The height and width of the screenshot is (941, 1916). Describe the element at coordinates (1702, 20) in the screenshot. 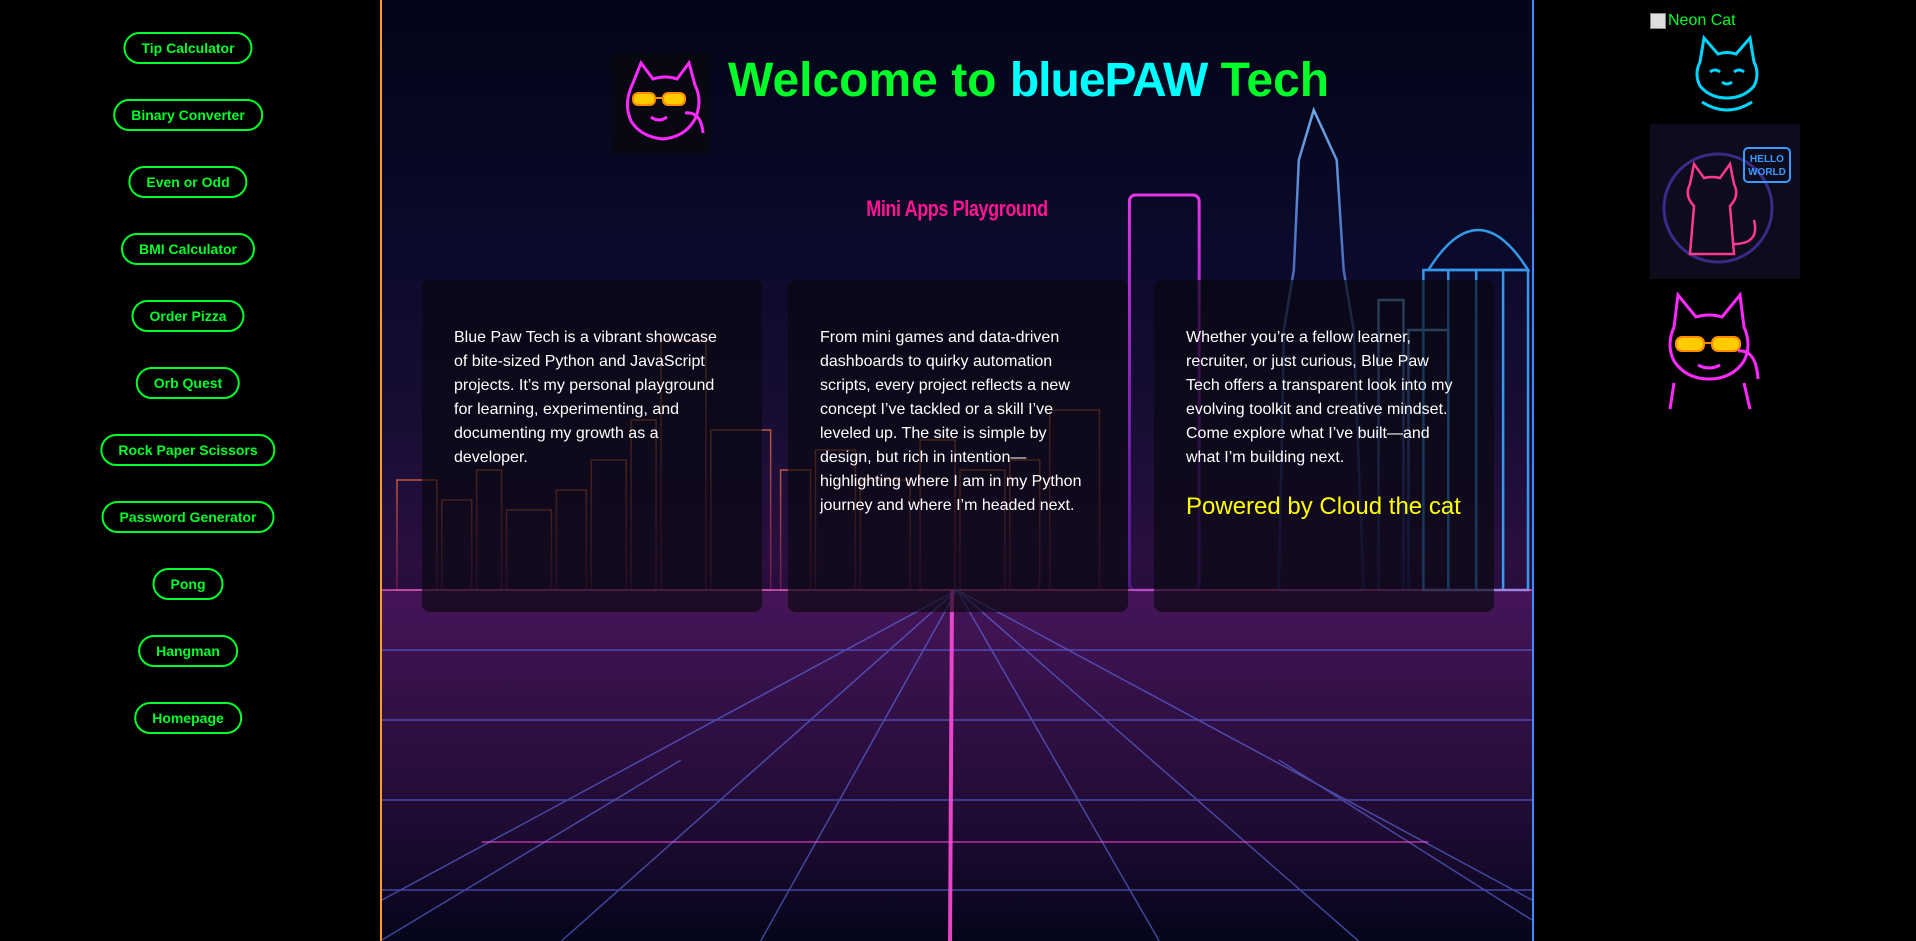

I see `image-alt-text: Neon Cat` at that location.